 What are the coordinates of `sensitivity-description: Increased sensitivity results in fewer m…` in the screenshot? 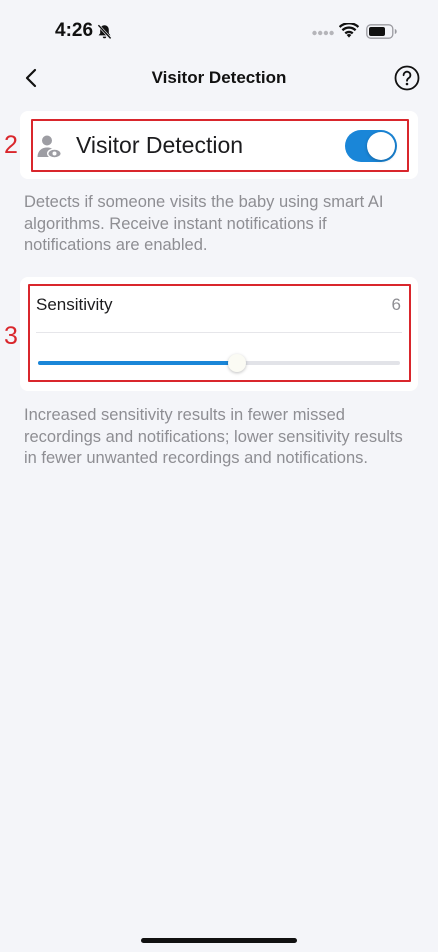 It's located at (213, 436).